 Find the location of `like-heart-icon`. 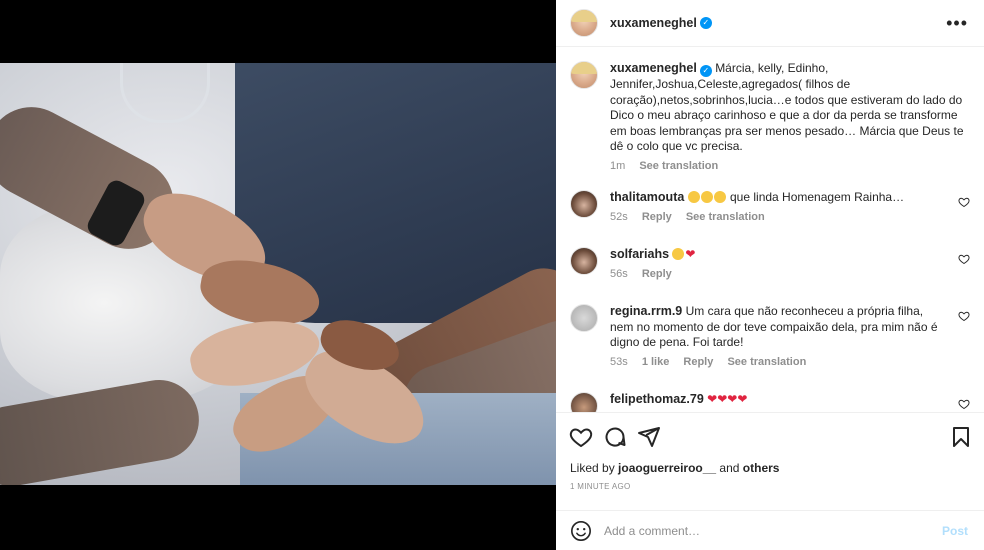

like-heart-icon is located at coordinates (581, 437).